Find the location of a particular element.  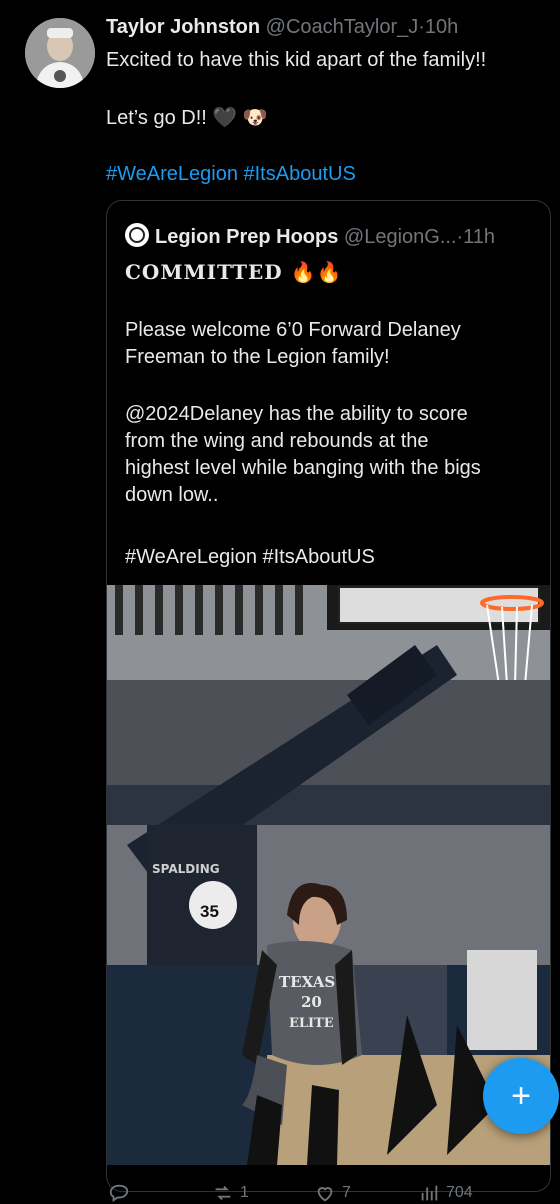

tweet-action-bar: 1 7 704 is located at coordinates (280, 1190).